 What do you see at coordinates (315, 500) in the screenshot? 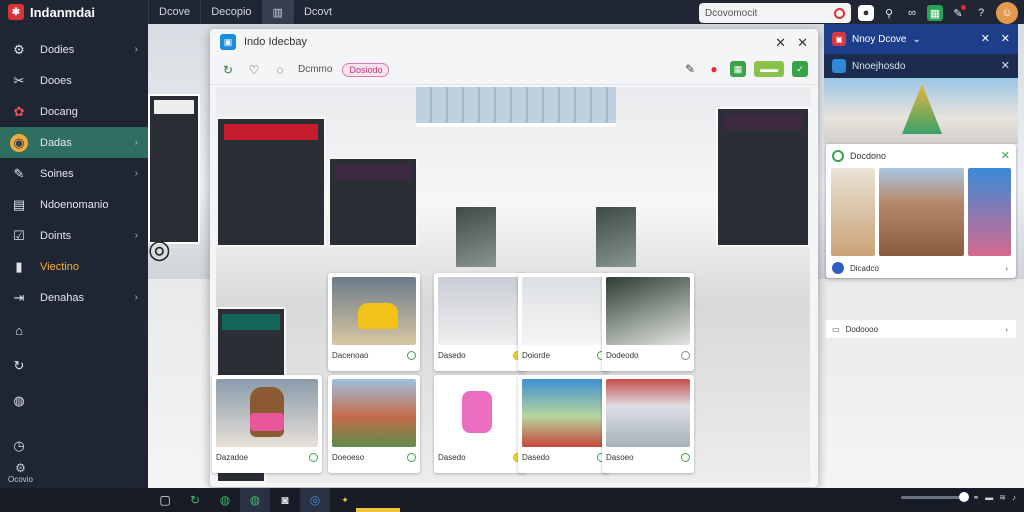
I see `browser-icon: ◎` at bounding box center [315, 500].